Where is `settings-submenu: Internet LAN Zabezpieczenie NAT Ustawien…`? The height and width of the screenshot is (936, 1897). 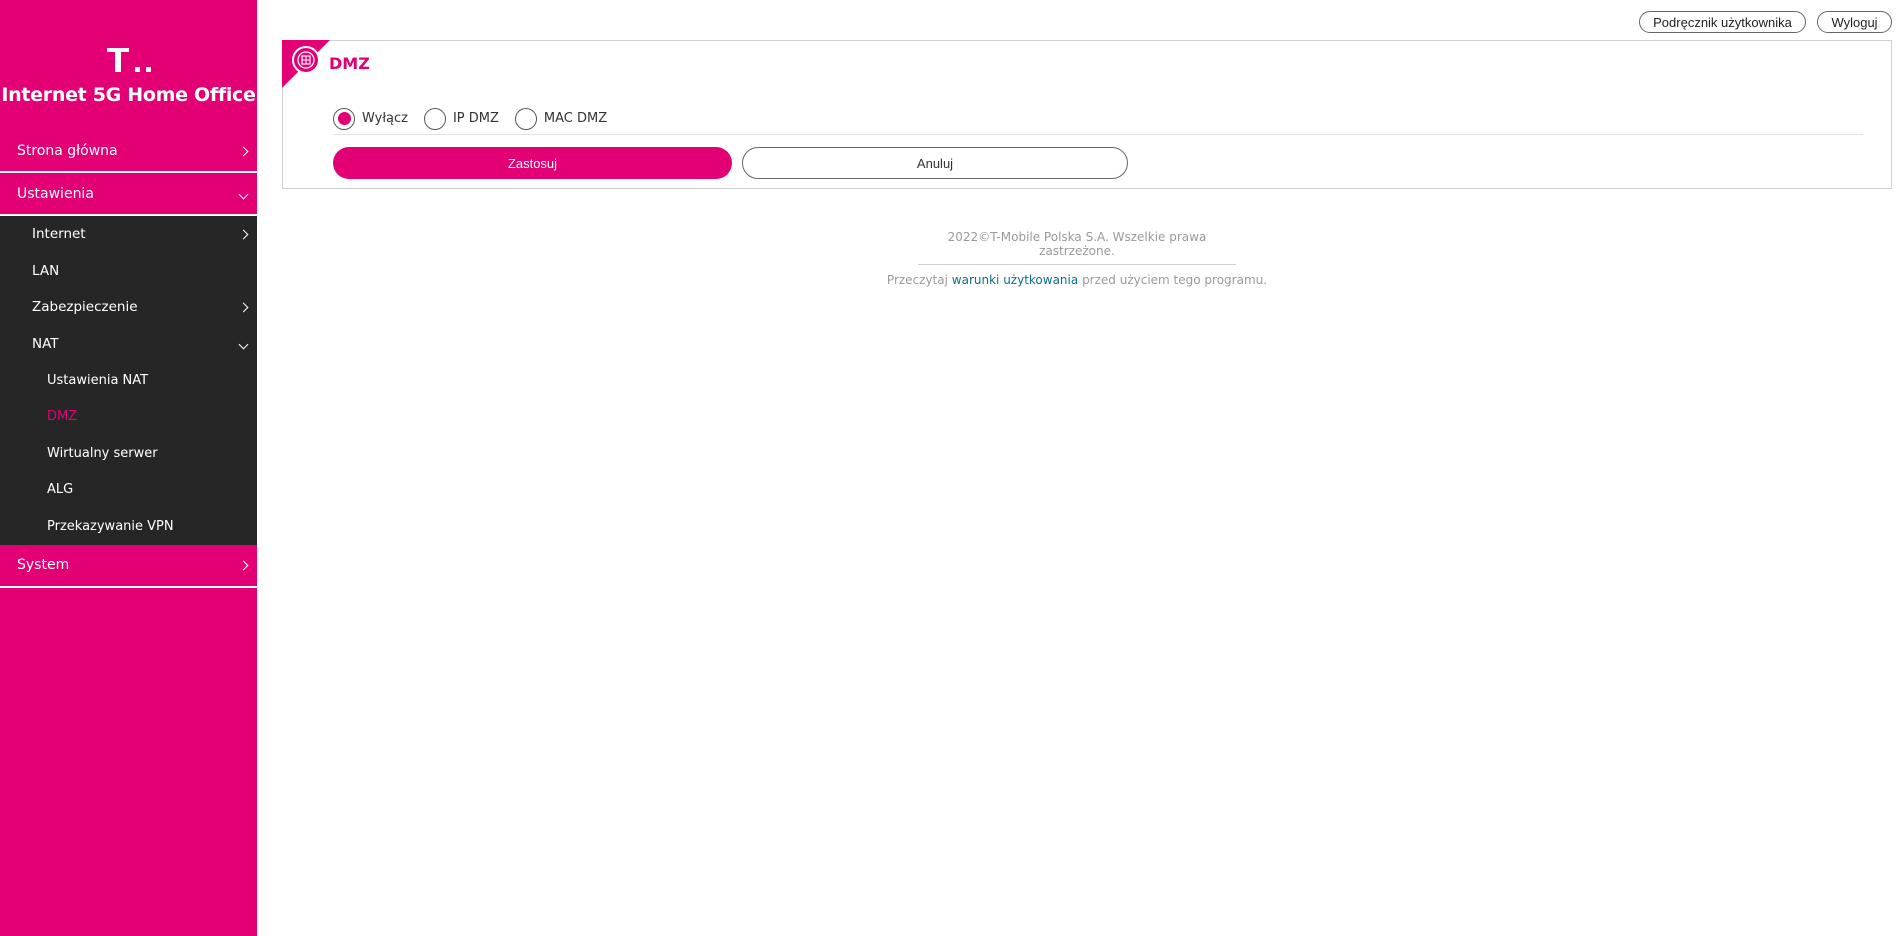 settings-submenu: Internet LAN Zabezpieczenie NAT Ustawien… is located at coordinates (128, 380).